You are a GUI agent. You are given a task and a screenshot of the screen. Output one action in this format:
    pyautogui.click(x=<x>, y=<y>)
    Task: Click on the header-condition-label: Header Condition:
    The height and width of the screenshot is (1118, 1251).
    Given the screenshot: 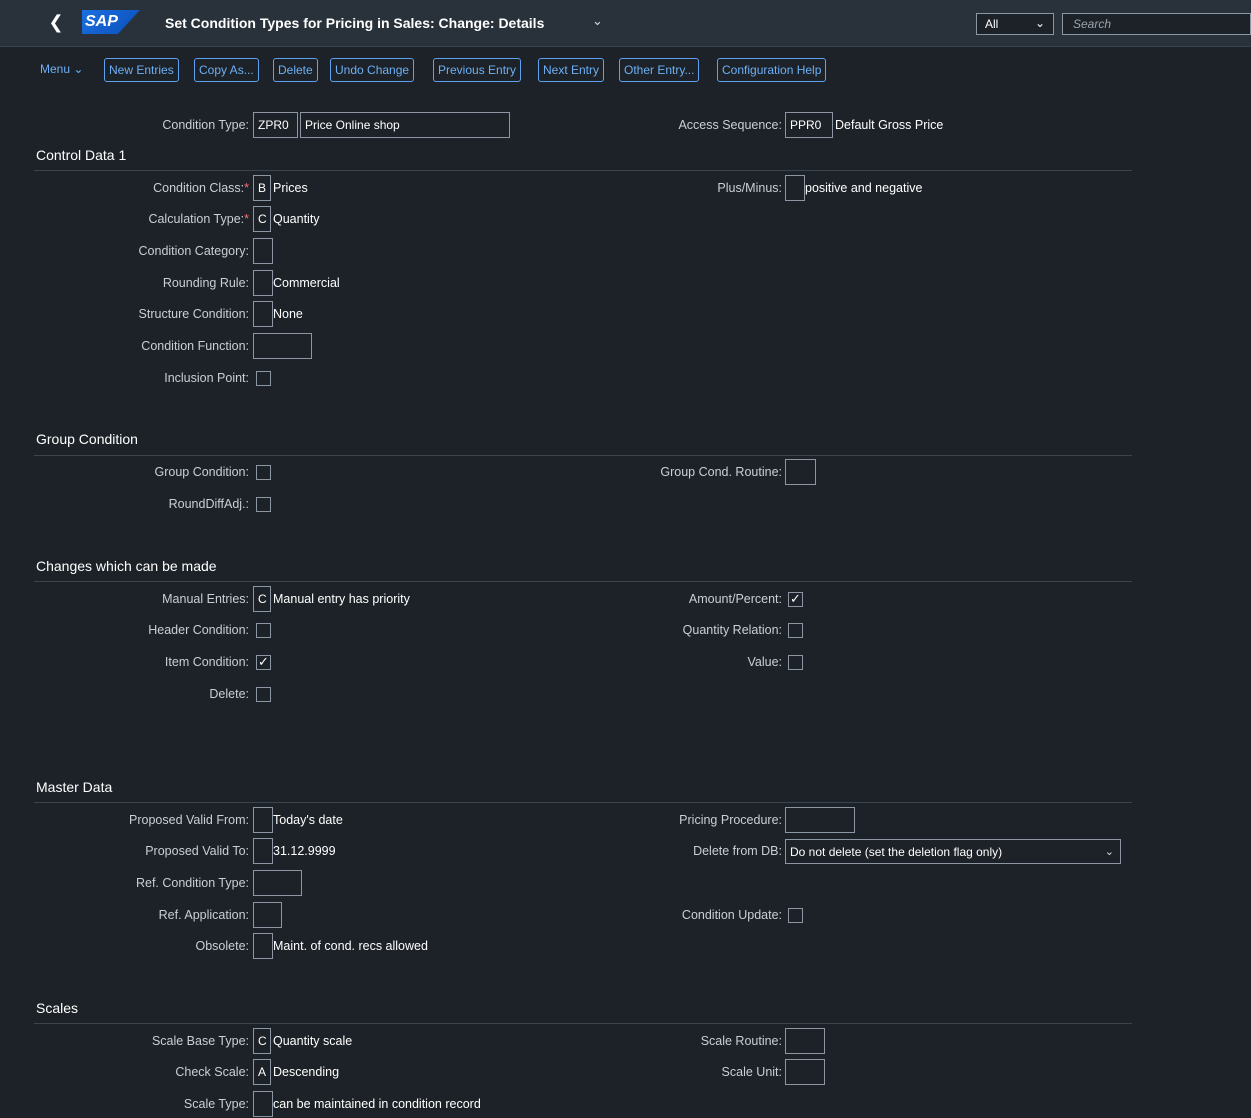 What is the action you would take?
    pyautogui.click(x=198, y=630)
    